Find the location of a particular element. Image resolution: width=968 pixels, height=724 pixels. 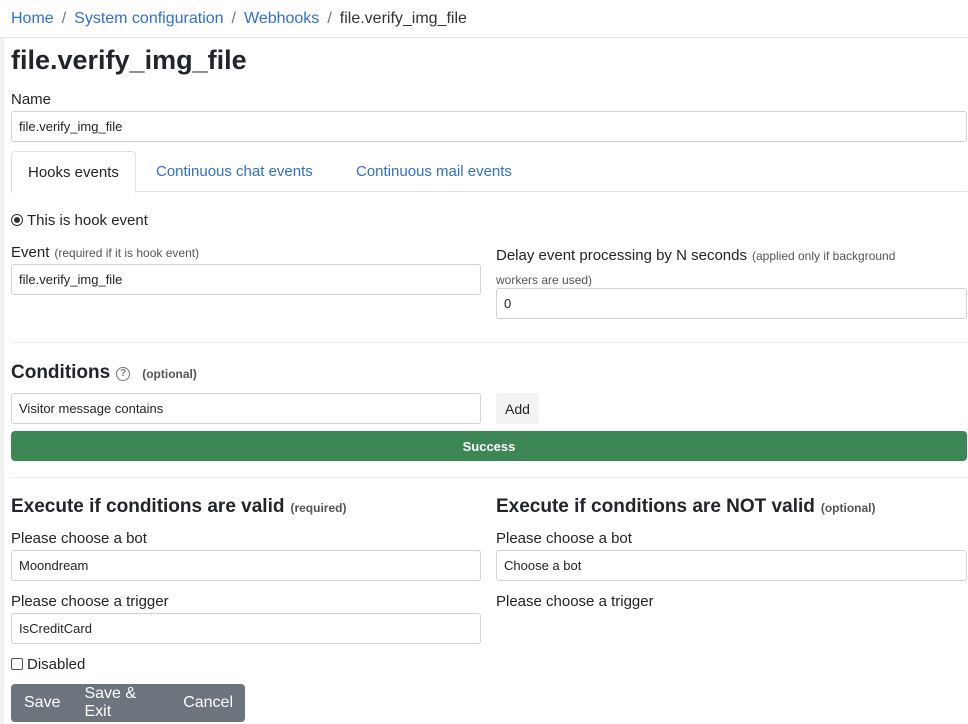

event-label: Event (required if it is hook event) is located at coordinates (105, 252).